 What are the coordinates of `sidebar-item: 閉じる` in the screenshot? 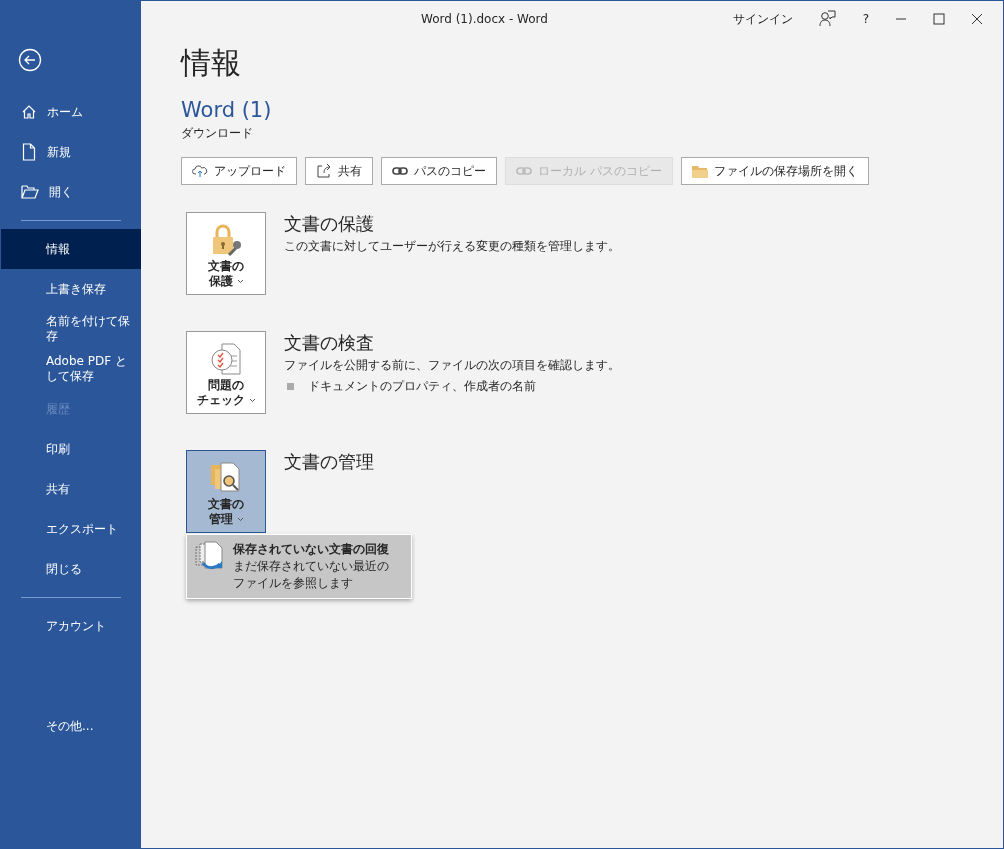 It's located at (71, 569).